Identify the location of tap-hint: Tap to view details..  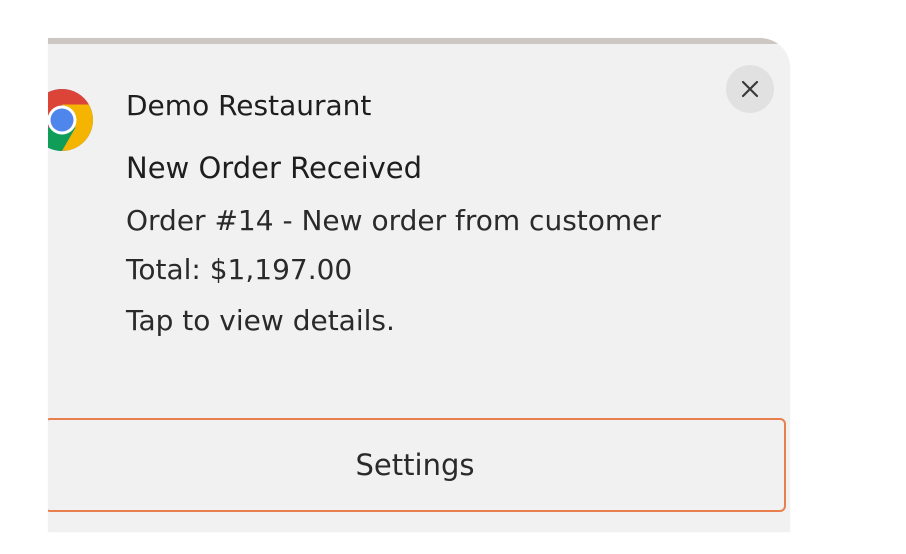
(260, 320).